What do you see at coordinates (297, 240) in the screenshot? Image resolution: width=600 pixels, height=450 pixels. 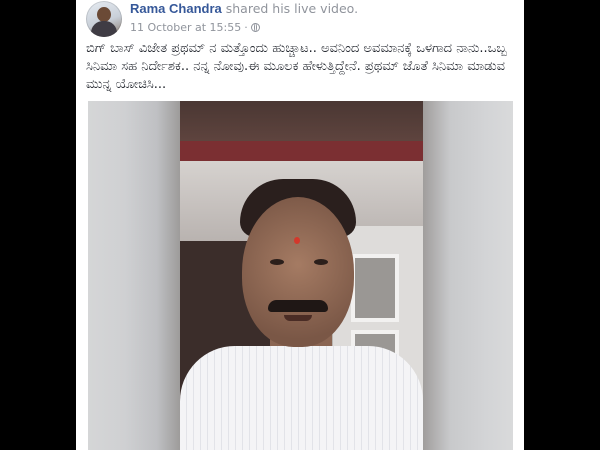 I see `tilak-mark` at bounding box center [297, 240].